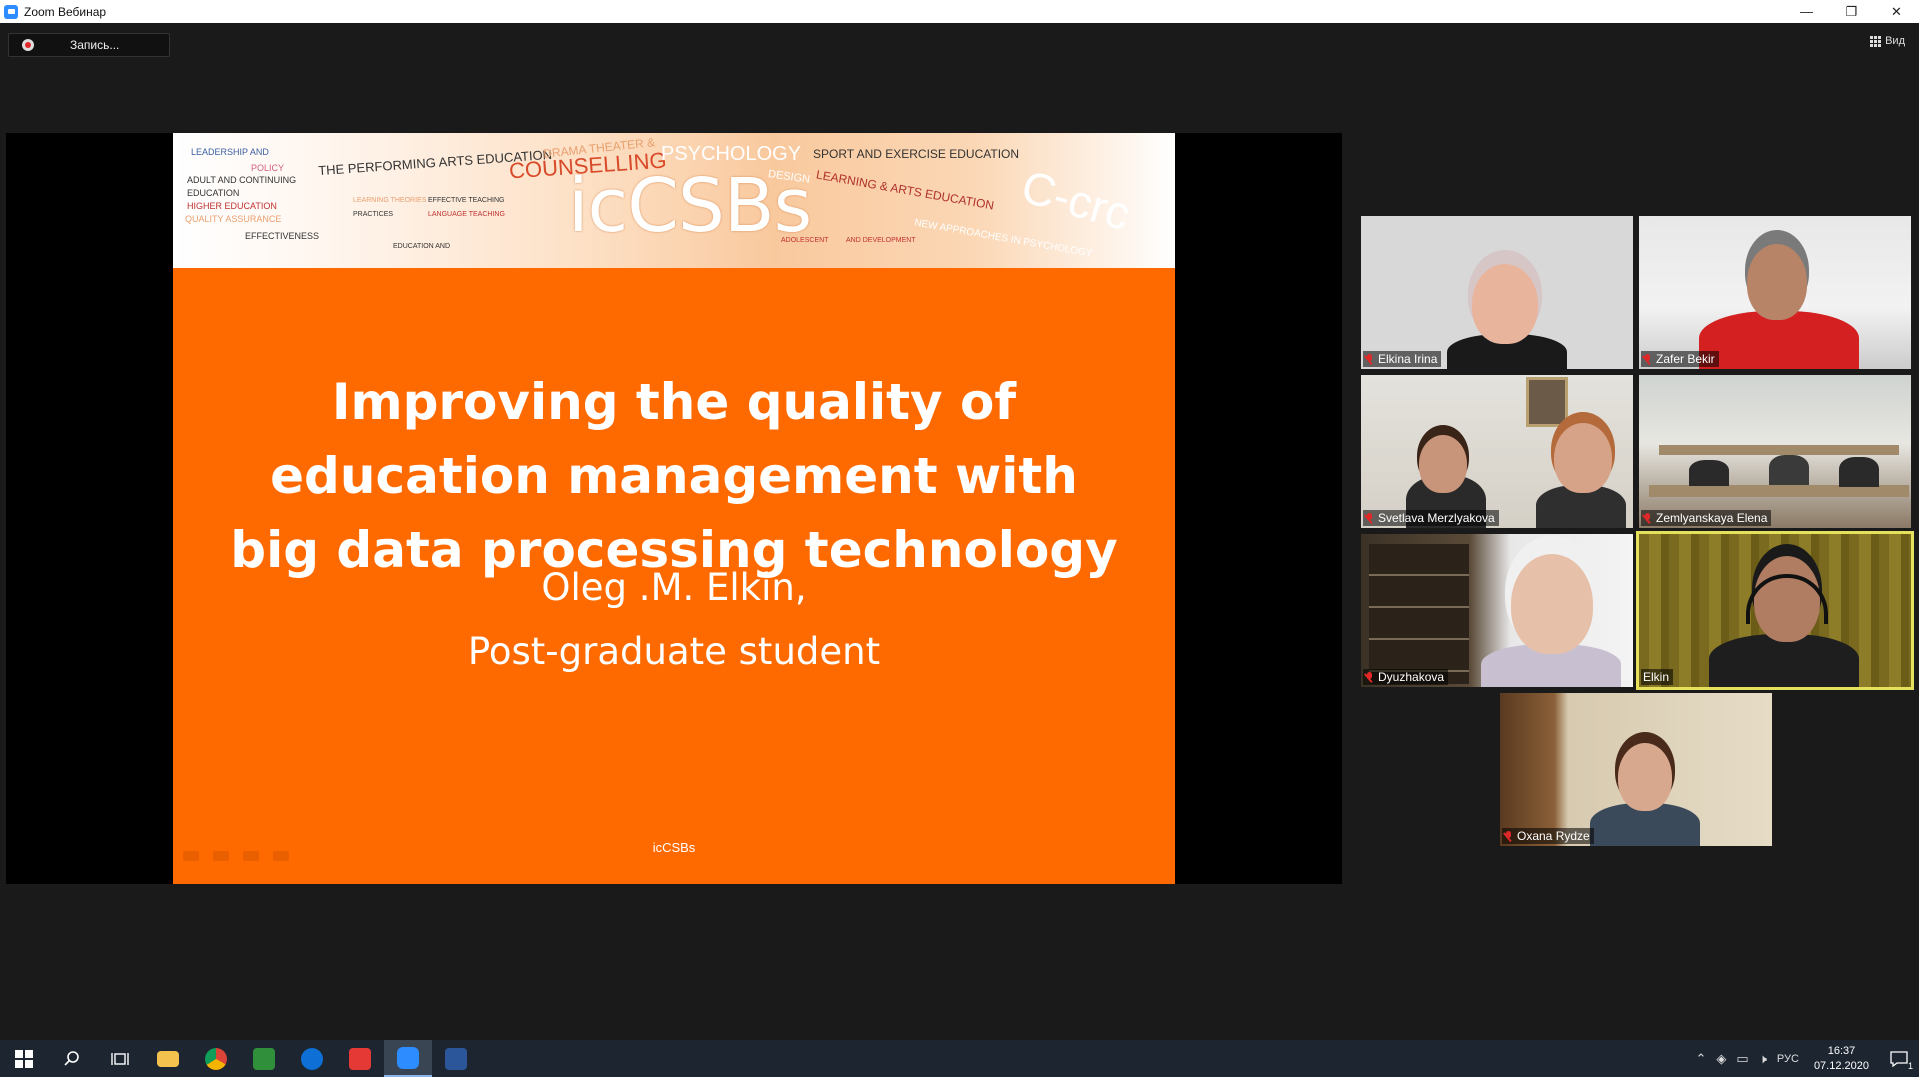 Image resolution: width=1919 pixels, height=1077 pixels. I want to click on banner-word: SPORT AND EXERCISE EDUCATION, so click(916, 154).